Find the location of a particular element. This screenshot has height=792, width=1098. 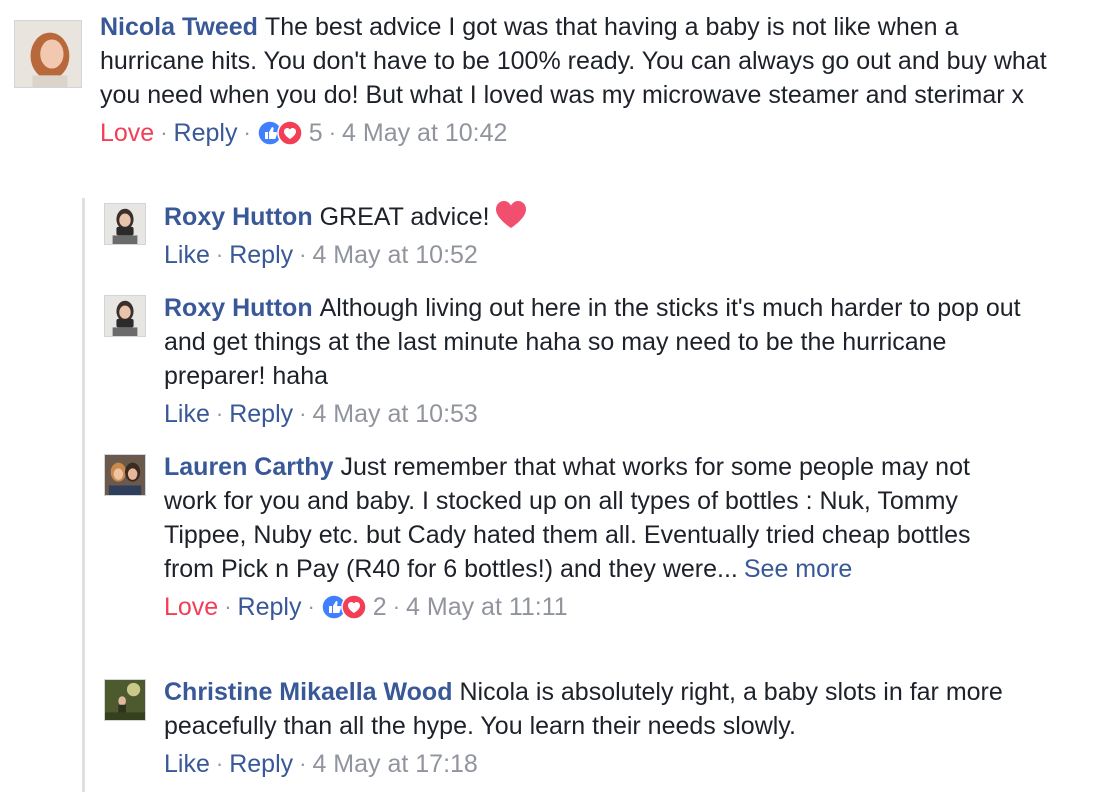

comment-timestamp: 4 May at 11:11 is located at coordinates (487, 607).